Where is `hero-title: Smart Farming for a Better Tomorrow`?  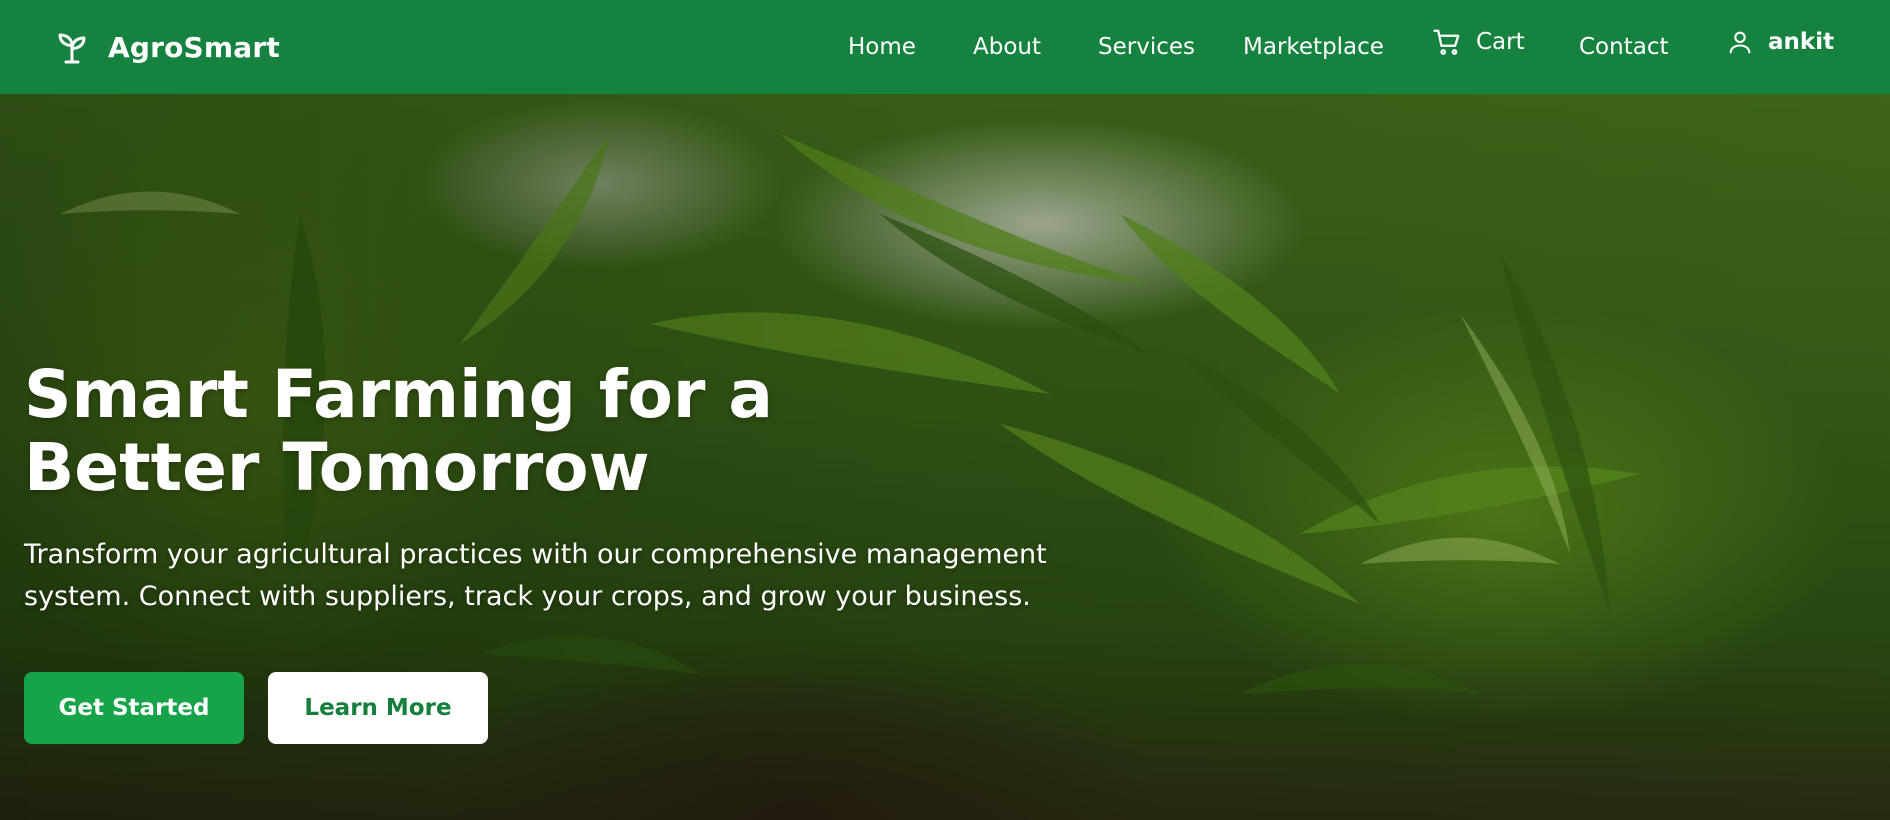
hero-title: Smart Farming for a Better Tomorrow is located at coordinates (398, 431).